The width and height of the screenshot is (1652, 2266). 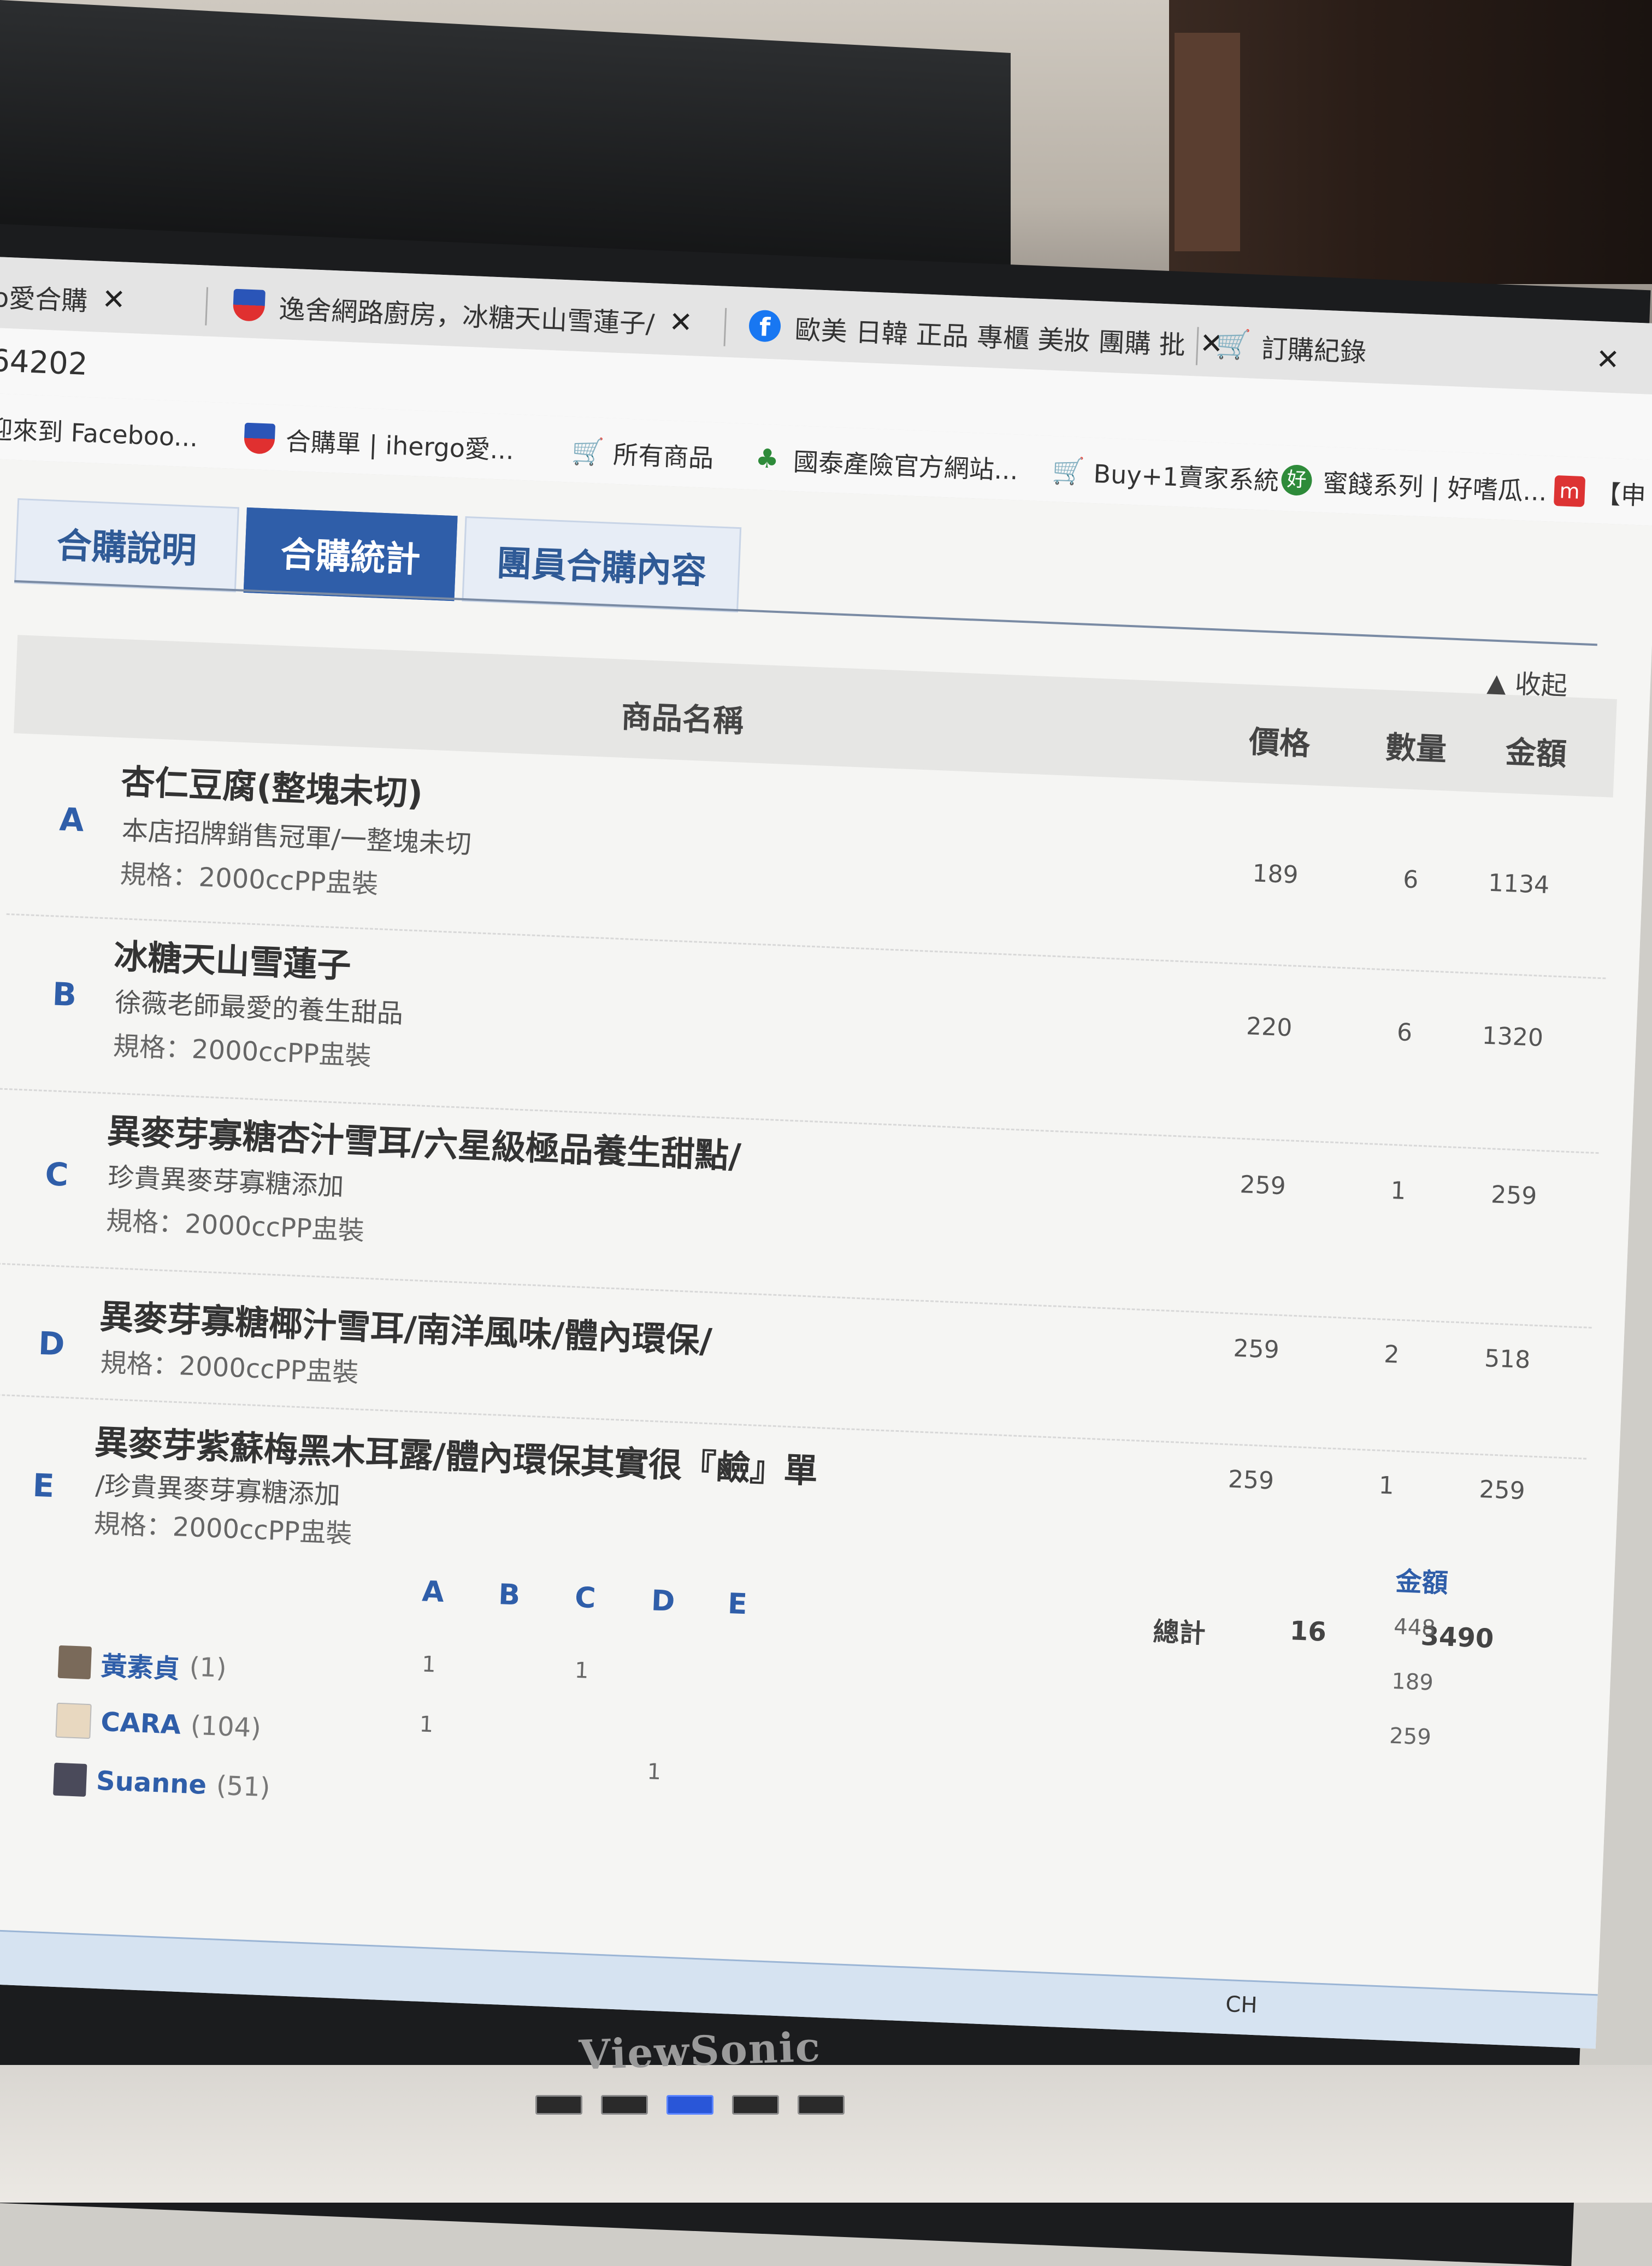 What do you see at coordinates (1412, 1682) in the screenshot?
I see `member-amount: 189` at bounding box center [1412, 1682].